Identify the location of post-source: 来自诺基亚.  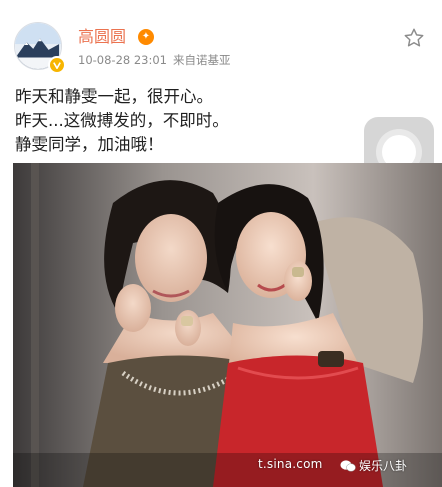
(202, 60).